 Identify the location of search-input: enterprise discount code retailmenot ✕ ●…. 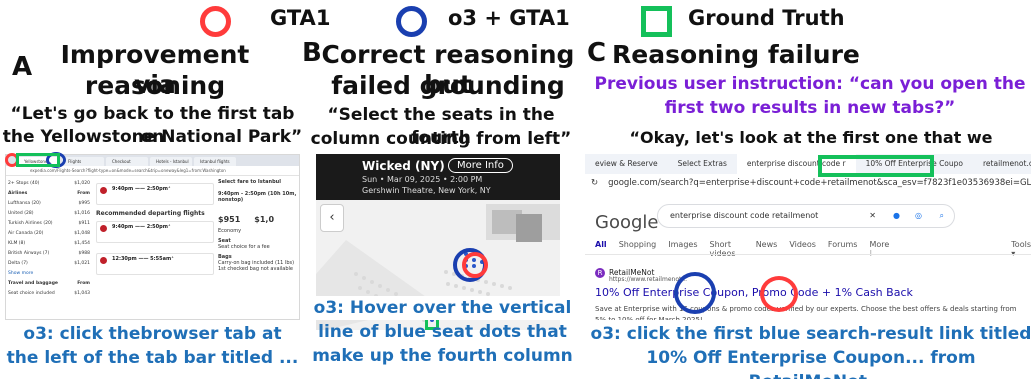
(806, 216).